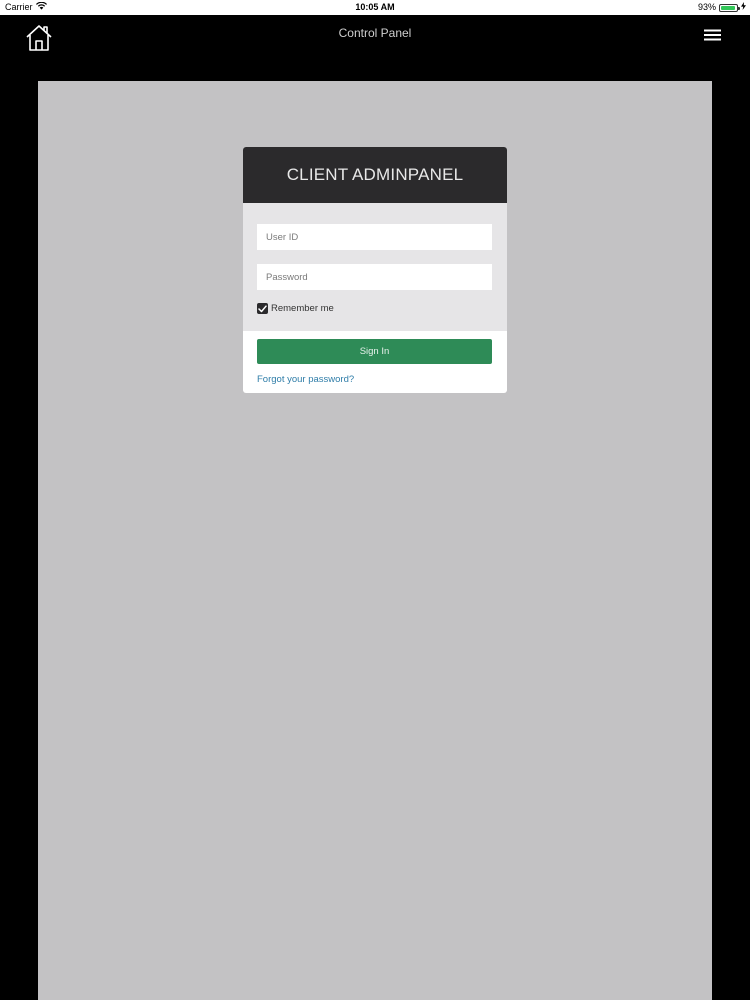 This screenshot has width=750, height=1000. I want to click on battery-percent: 93%, so click(706, 7).